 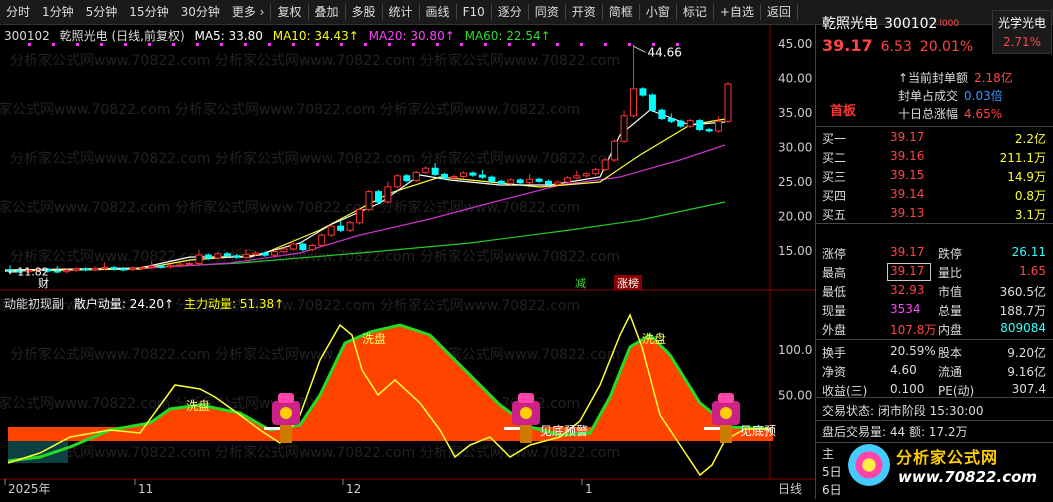 What do you see at coordinates (934, 156) in the screenshot?
I see `order-book-row: 买二 39.16 211.1万` at bounding box center [934, 156].